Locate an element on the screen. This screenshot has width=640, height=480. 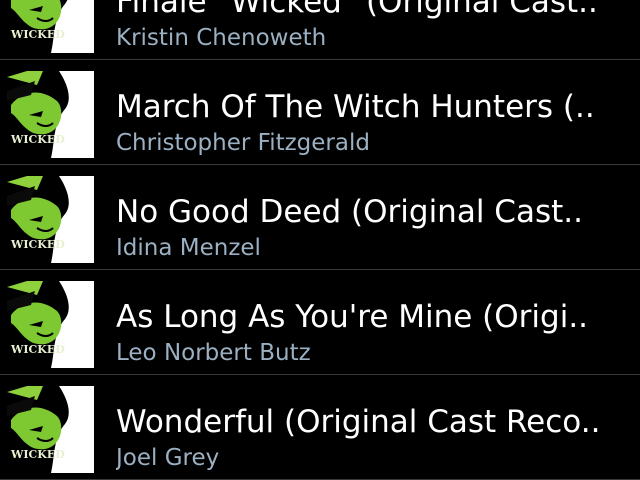
track-artist: Joel Grey is located at coordinates (168, 458).